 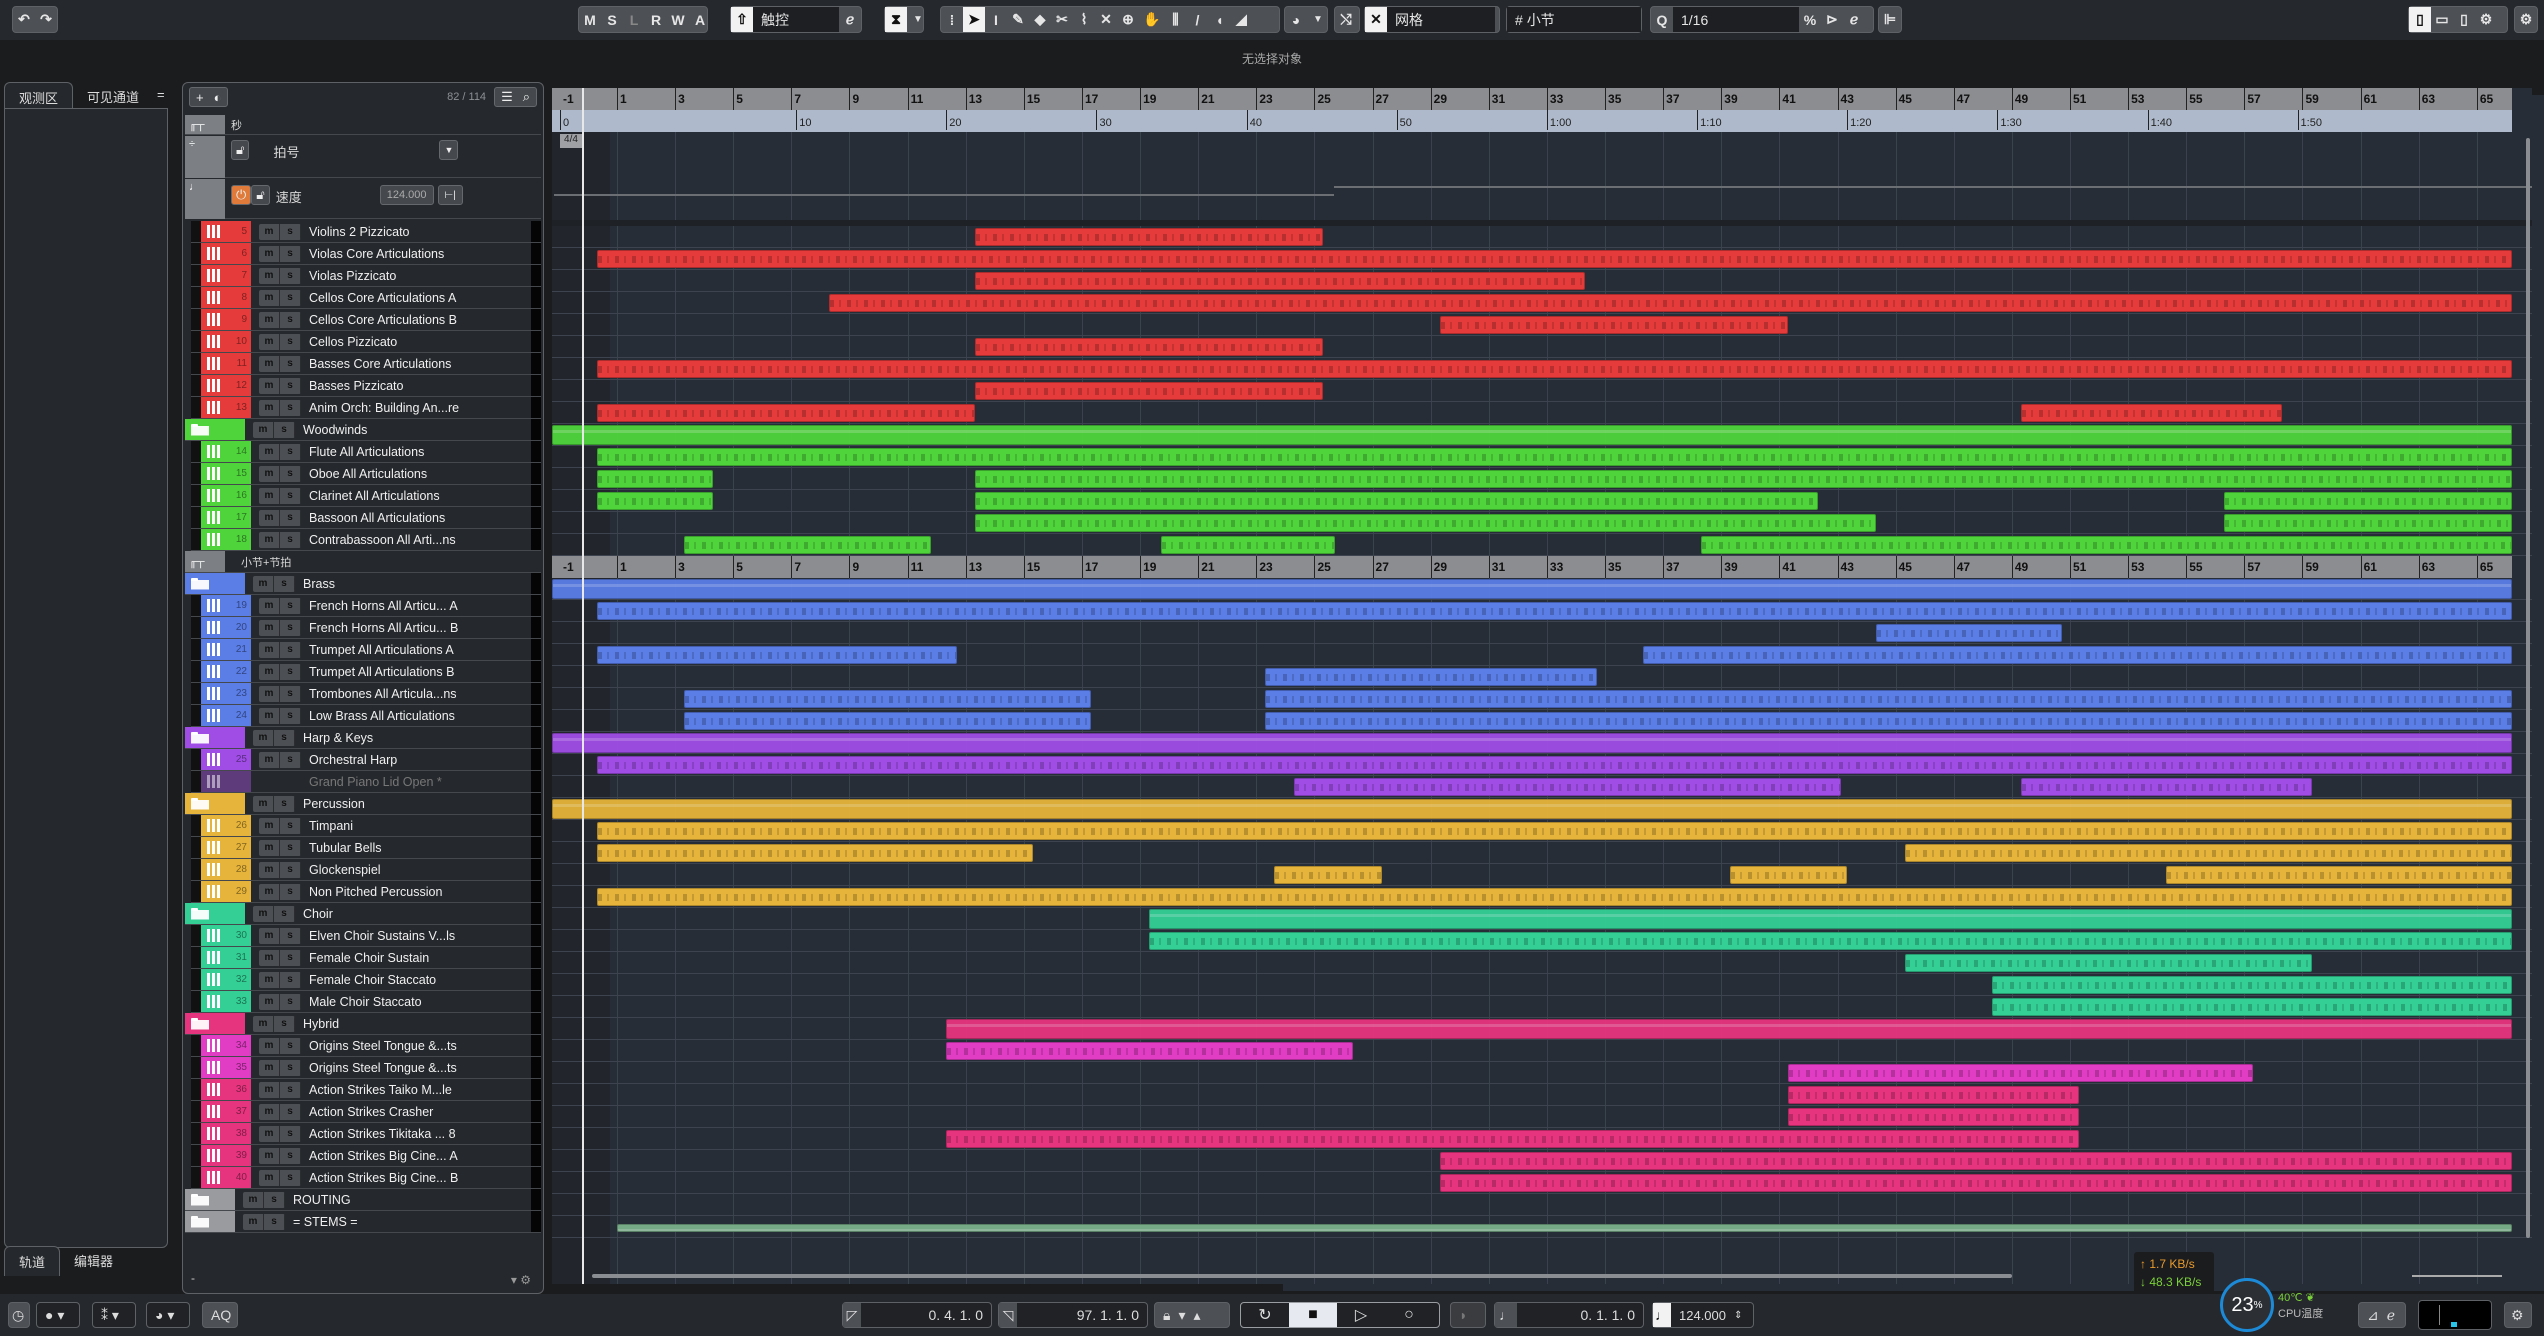 What do you see at coordinates (260, 195) in the screenshot?
I see `lock-icon: 🔓︎` at bounding box center [260, 195].